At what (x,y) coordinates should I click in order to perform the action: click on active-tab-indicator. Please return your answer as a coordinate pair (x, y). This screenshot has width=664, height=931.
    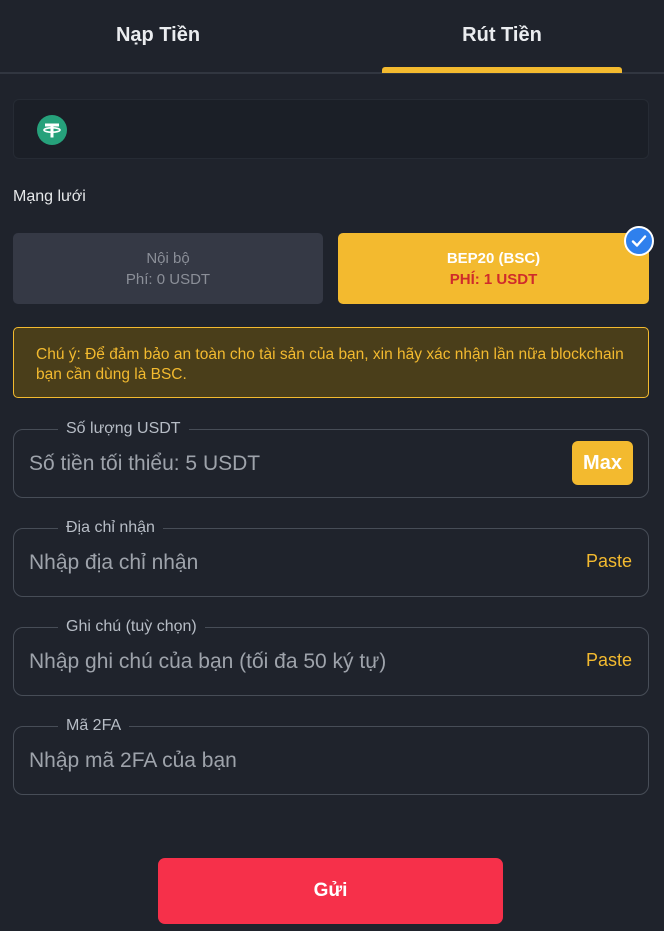
    Looking at the image, I should click on (502, 70).